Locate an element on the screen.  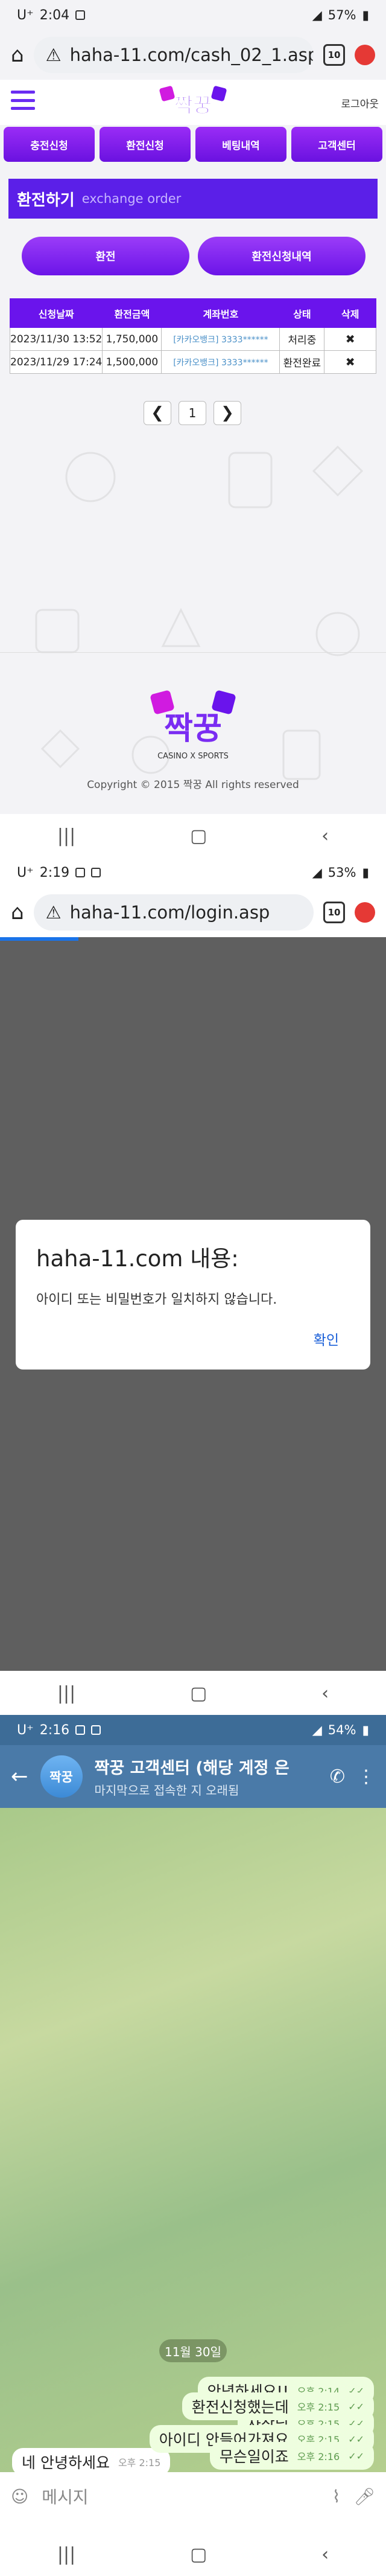
message-bubble: 환전신청했는데 오후 2:15 ✓✓ is located at coordinates (278, 2406).